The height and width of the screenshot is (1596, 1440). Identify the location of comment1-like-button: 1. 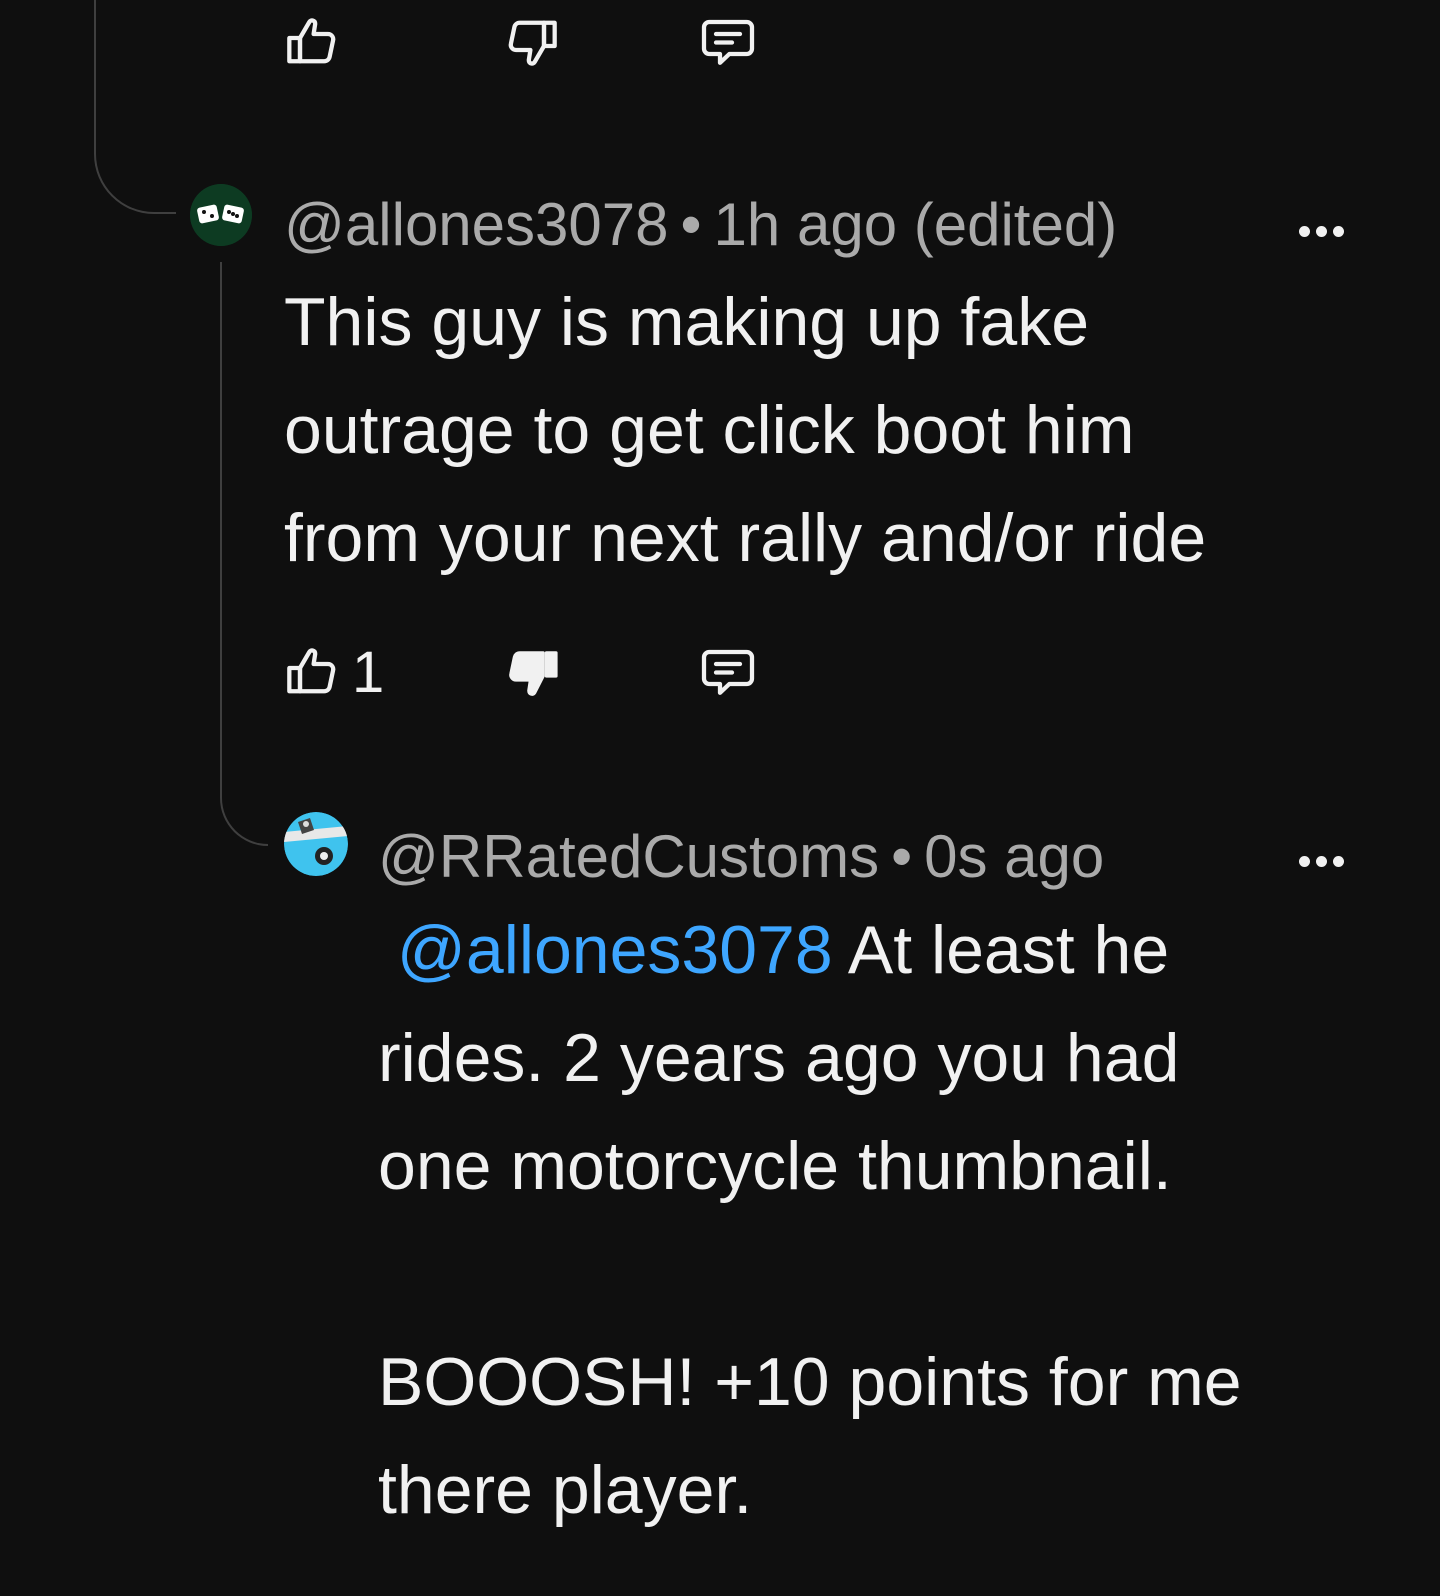
(332, 672).